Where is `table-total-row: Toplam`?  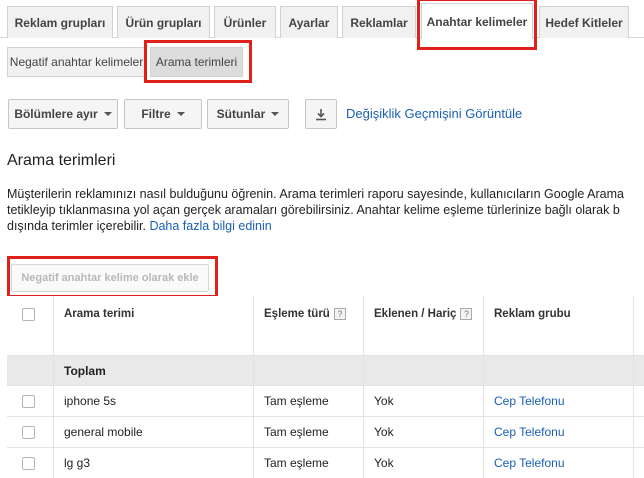 table-total-row: Toplam is located at coordinates (325, 371).